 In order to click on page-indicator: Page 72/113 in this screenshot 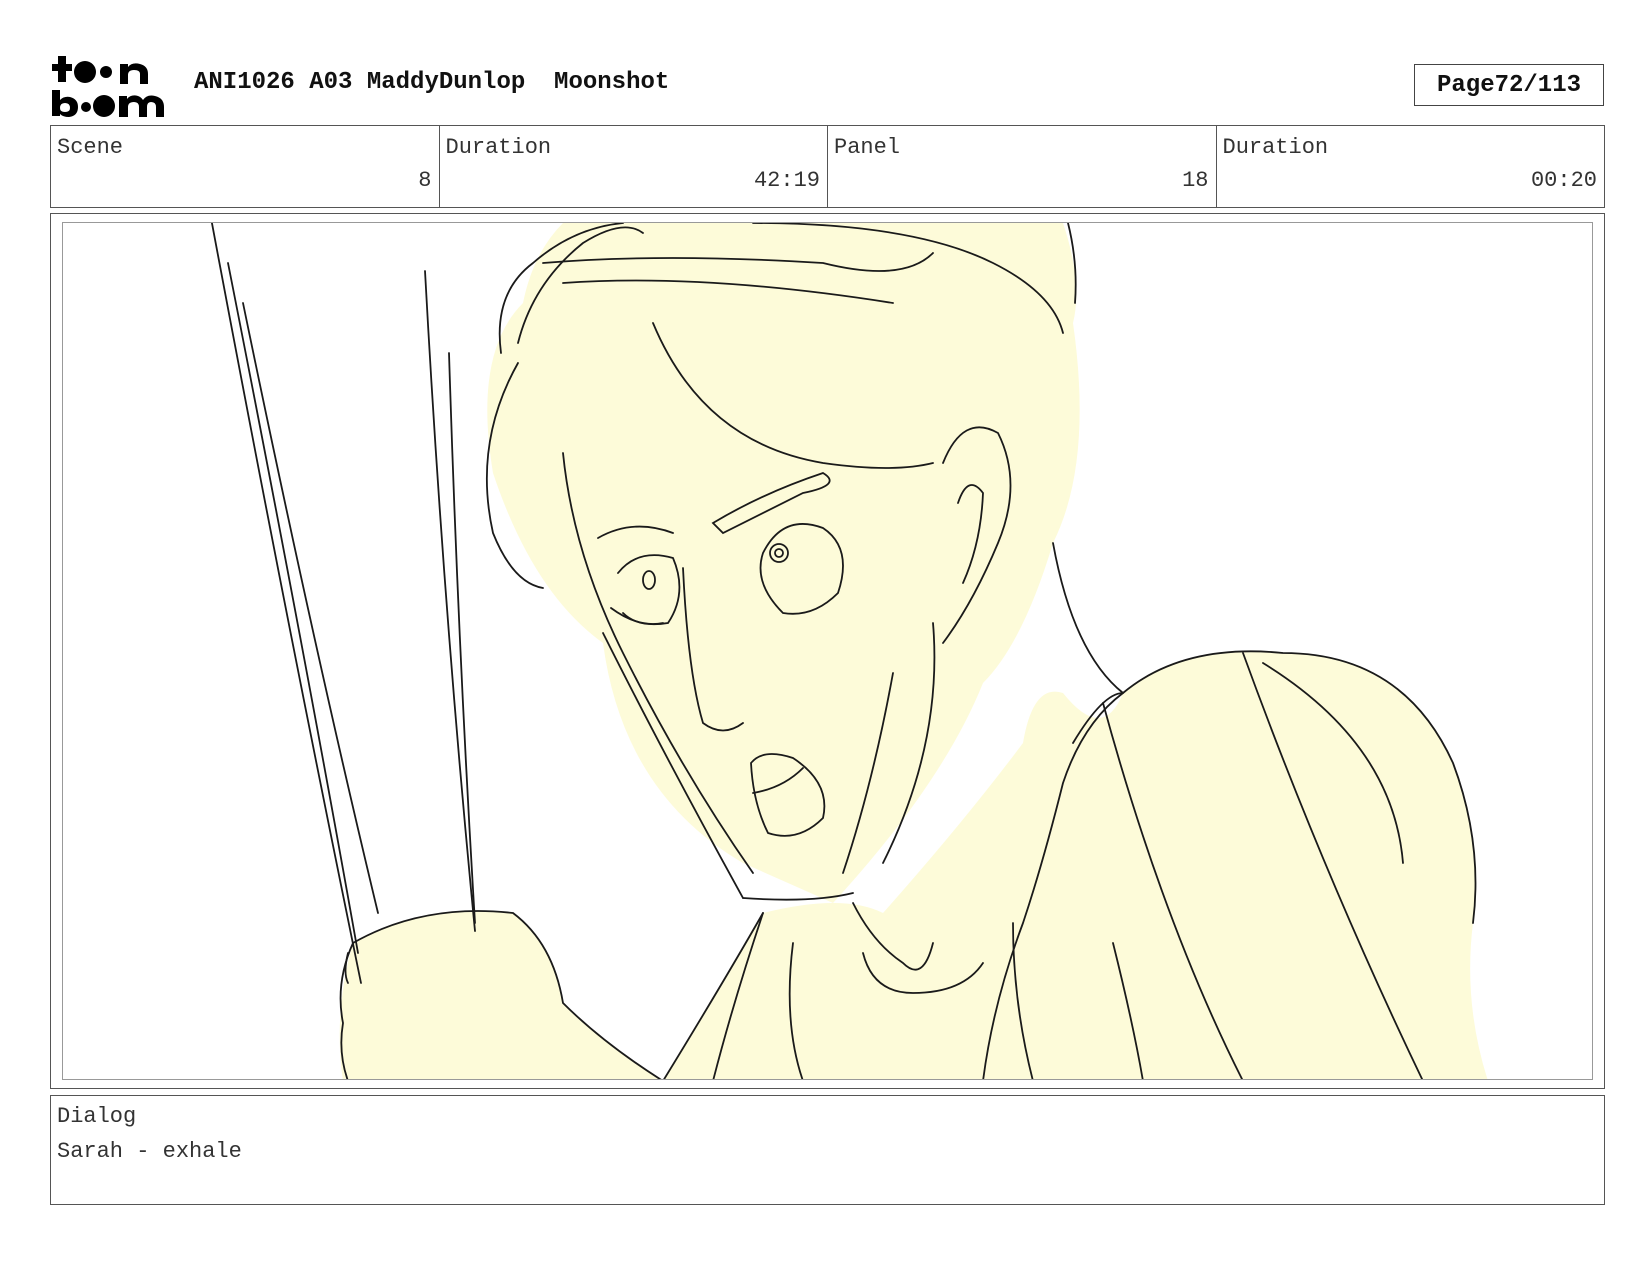, I will do `click(1509, 85)`.